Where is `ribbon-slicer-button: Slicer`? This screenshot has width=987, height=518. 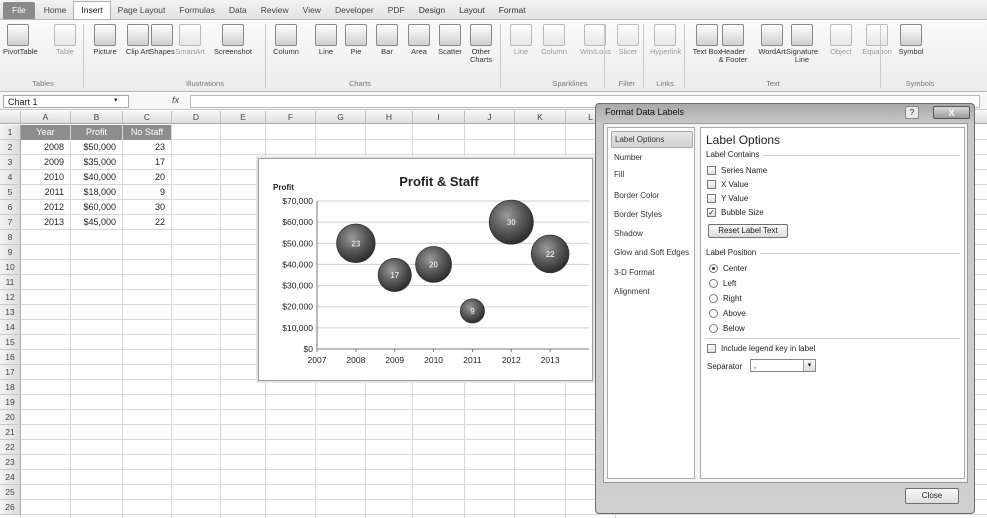 ribbon-slicer-button: Slicer is located at coordinates (628, 40).